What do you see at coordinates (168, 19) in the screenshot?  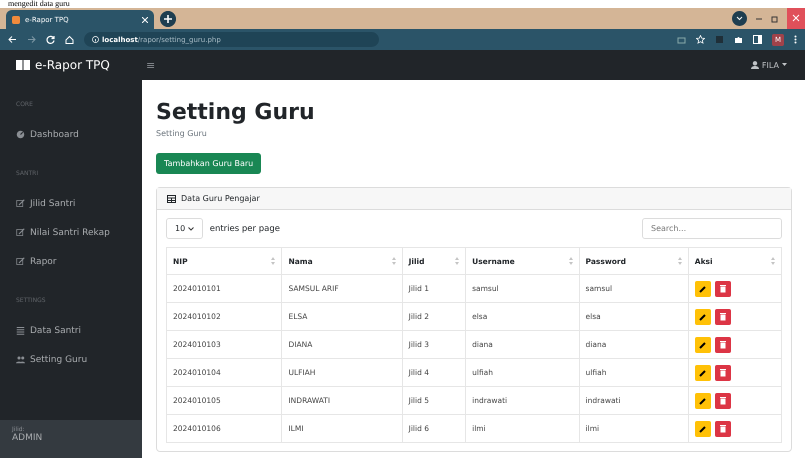 I see `new-tab-icon` at bounding box center [168, 19].